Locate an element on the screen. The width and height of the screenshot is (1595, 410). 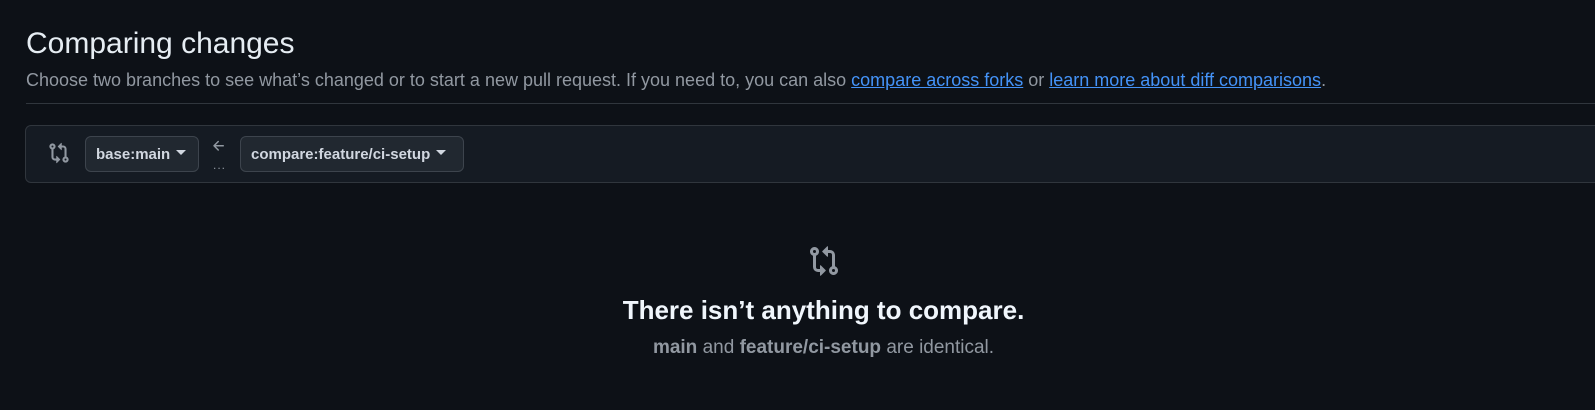
base-prefix: base: is located at coordinates (116, 154).